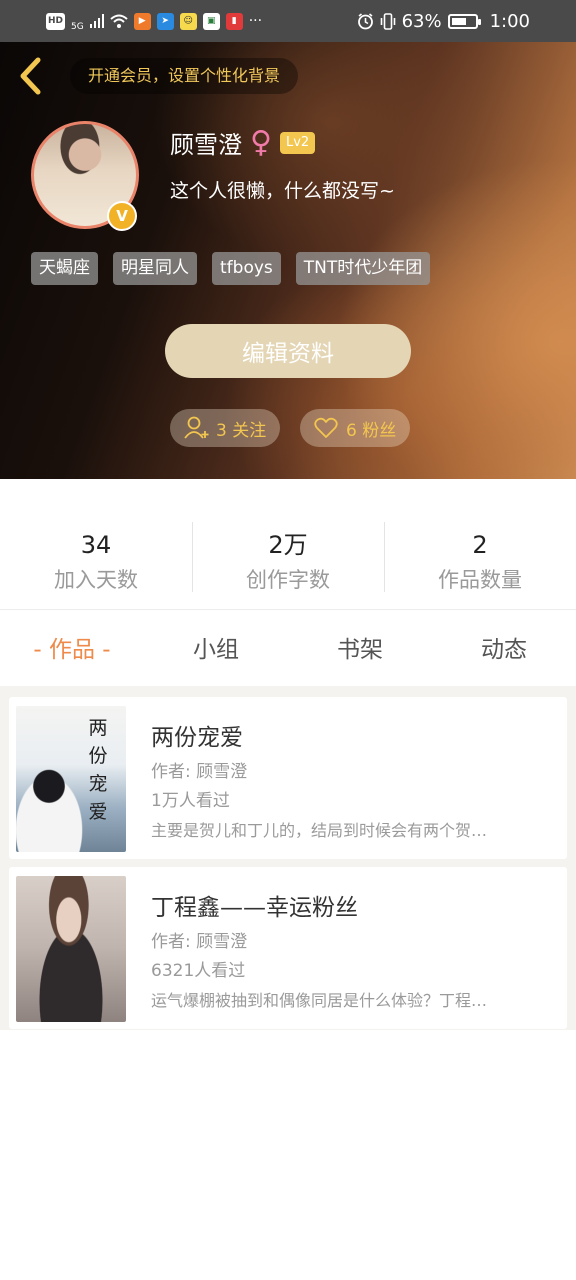 This screenshot has height=1280, width=576. What do you see at coordinates (509, 21) in the screenshot?
I see `clock: 1:00` at bounding box center [509, 21].